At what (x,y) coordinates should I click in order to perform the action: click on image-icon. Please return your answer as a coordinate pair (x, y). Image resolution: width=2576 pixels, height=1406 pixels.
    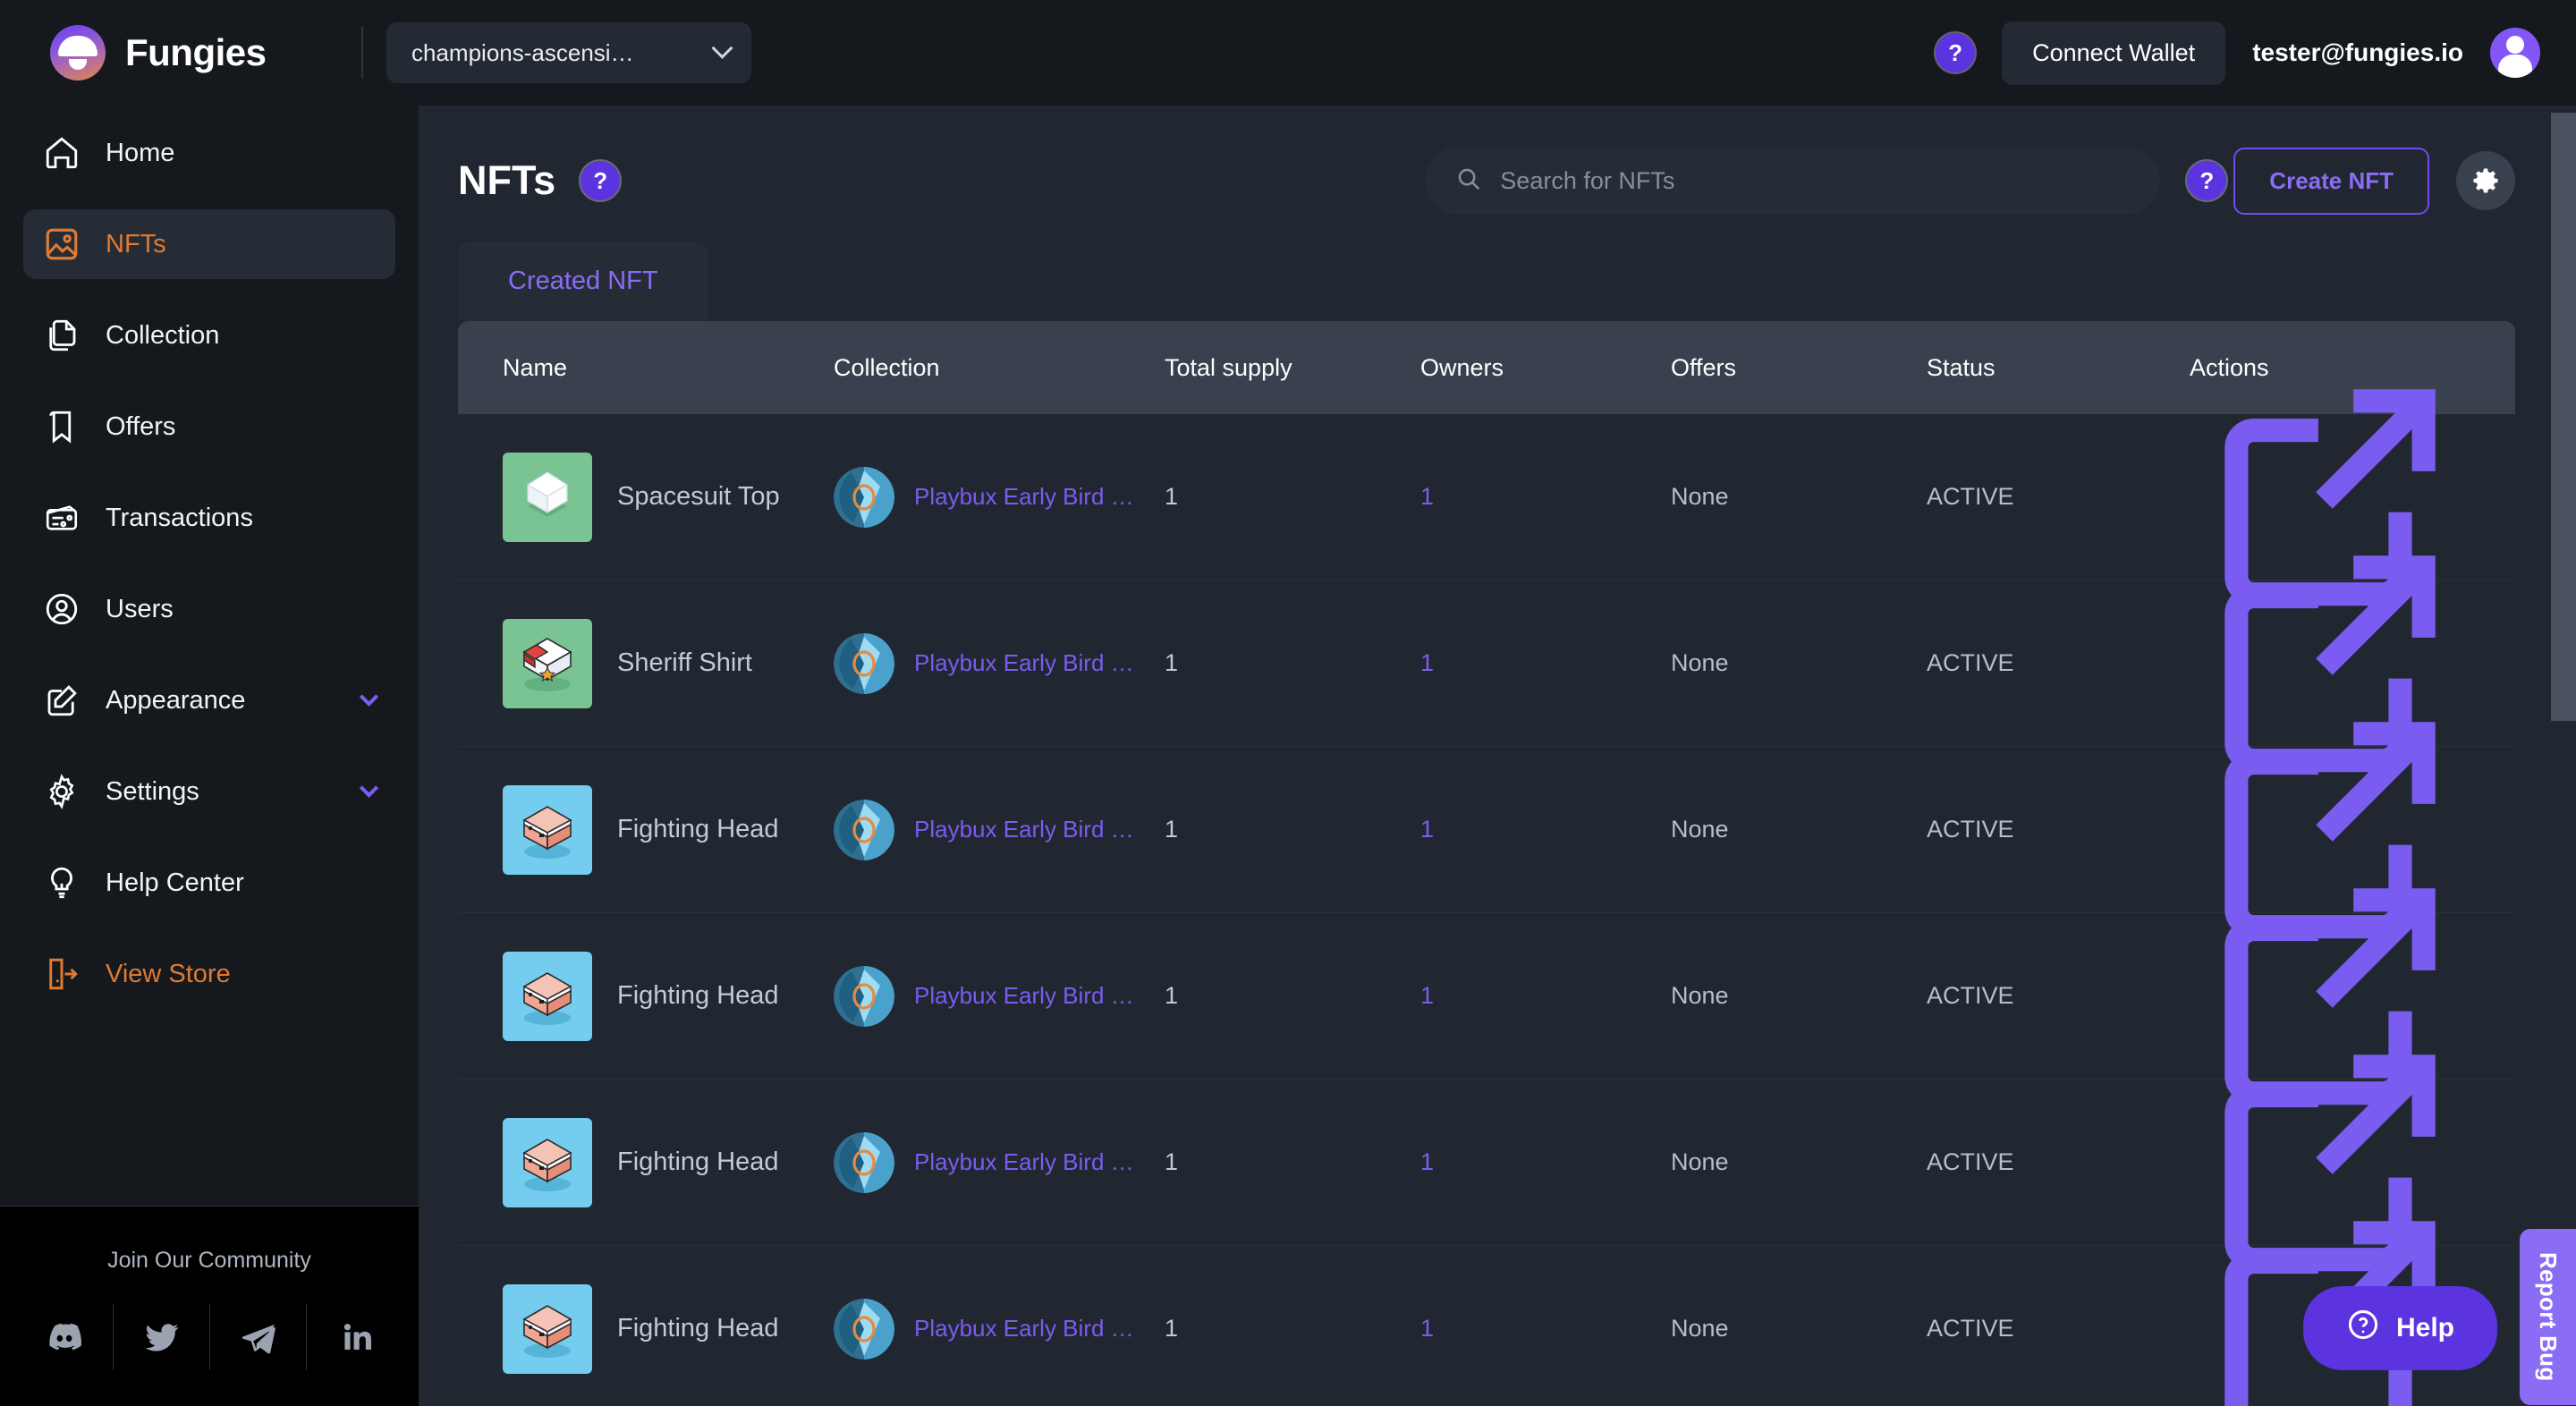
    Looking at the image, I should click on (61, 244).